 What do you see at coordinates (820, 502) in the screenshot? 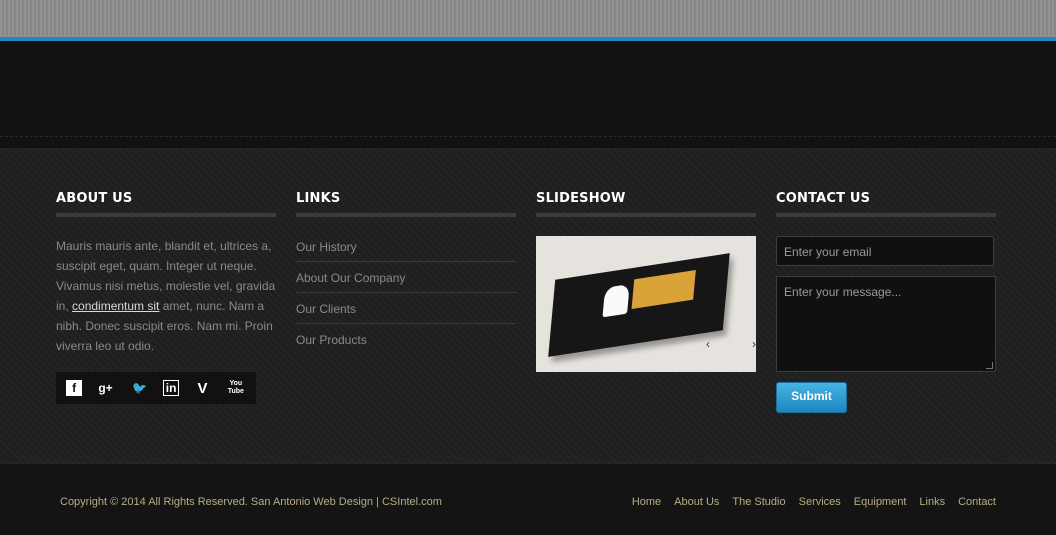
I see `footer-nav-services: Services` at bounding box center [820, 502].